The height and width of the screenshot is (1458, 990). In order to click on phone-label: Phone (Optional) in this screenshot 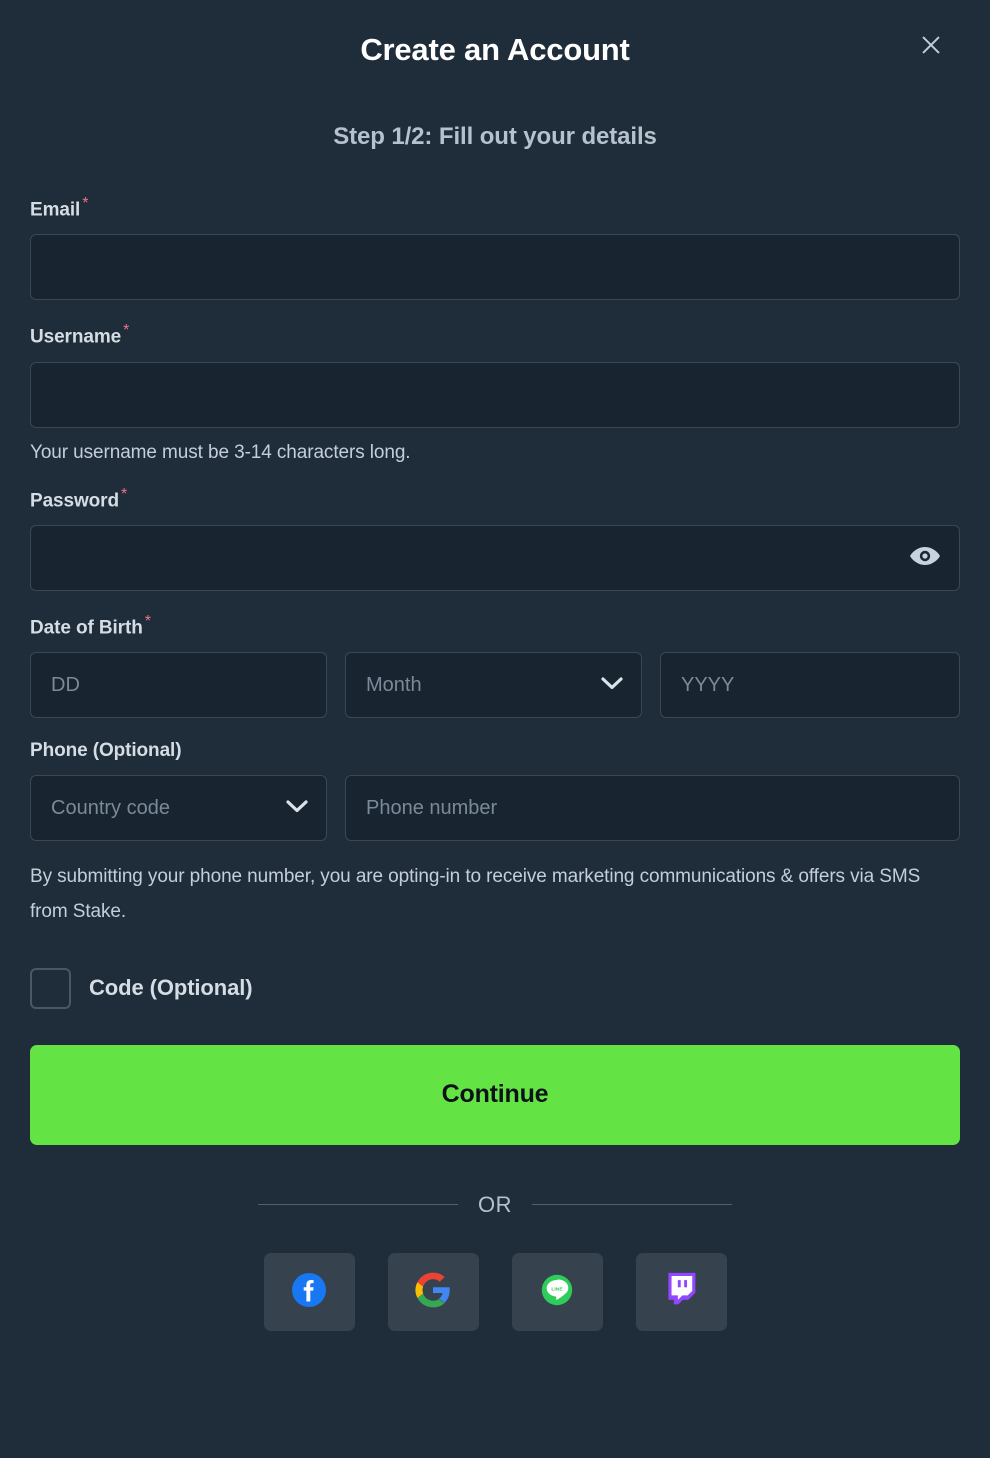, I will do `click(495, 751)`.